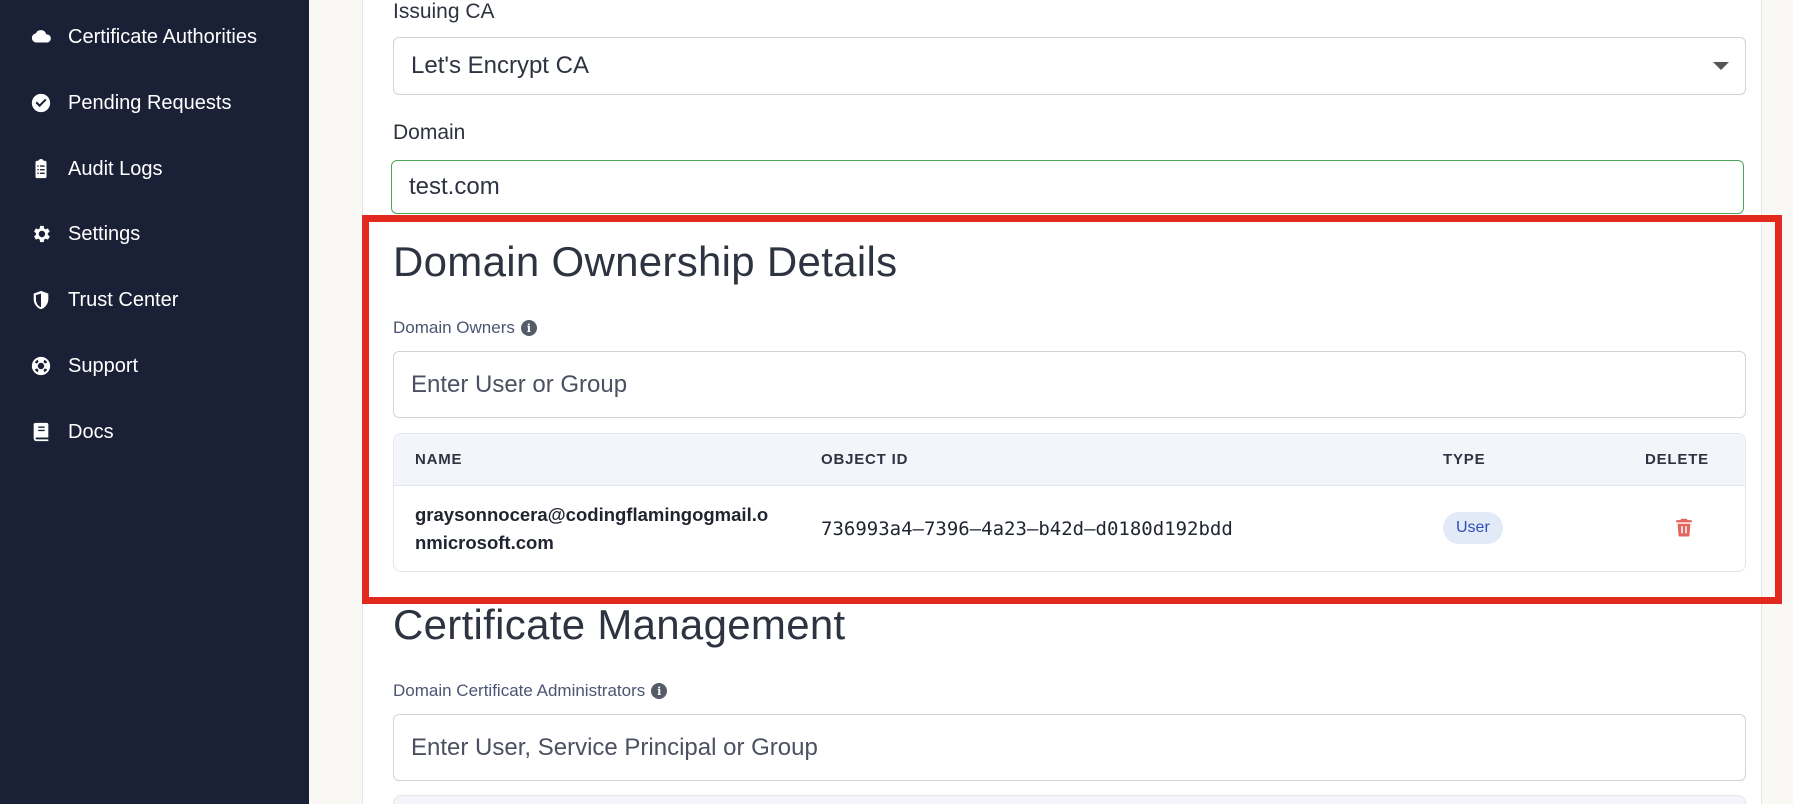 The image size is (1793, 804). I want to click on cert-admins-input: Enter User, Service Principal or Group, so click(1069, 747).